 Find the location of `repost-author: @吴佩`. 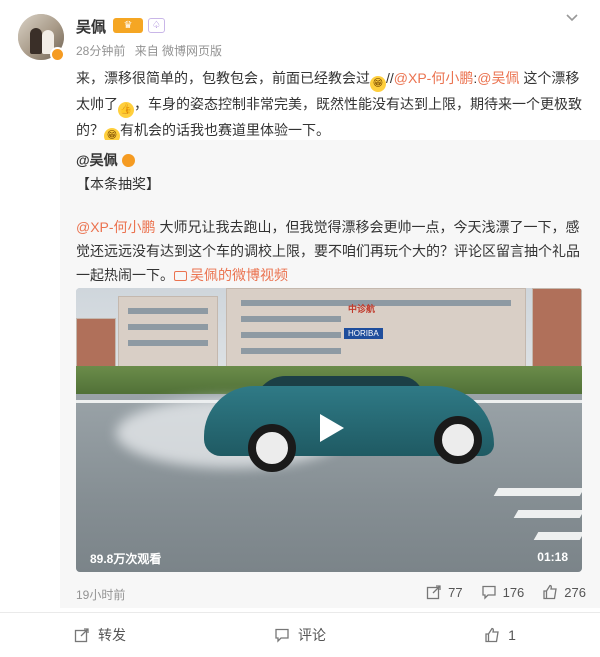

repost-author: @吴佩 is located at coordinates (105, 160).